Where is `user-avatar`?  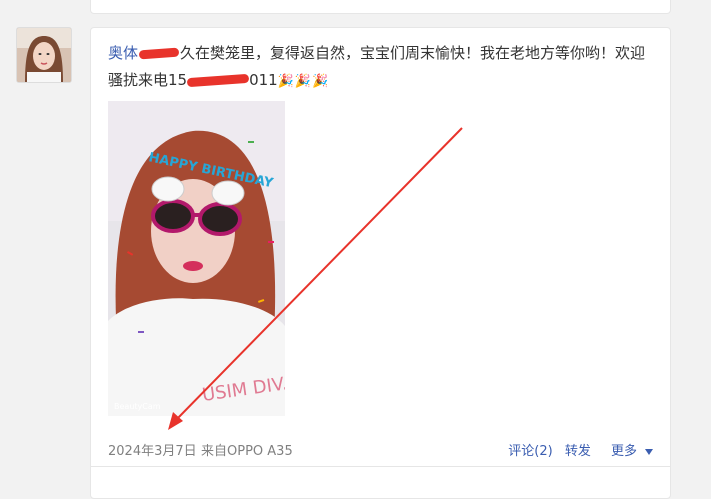
user-avatar is located at coordinates (44, 55).